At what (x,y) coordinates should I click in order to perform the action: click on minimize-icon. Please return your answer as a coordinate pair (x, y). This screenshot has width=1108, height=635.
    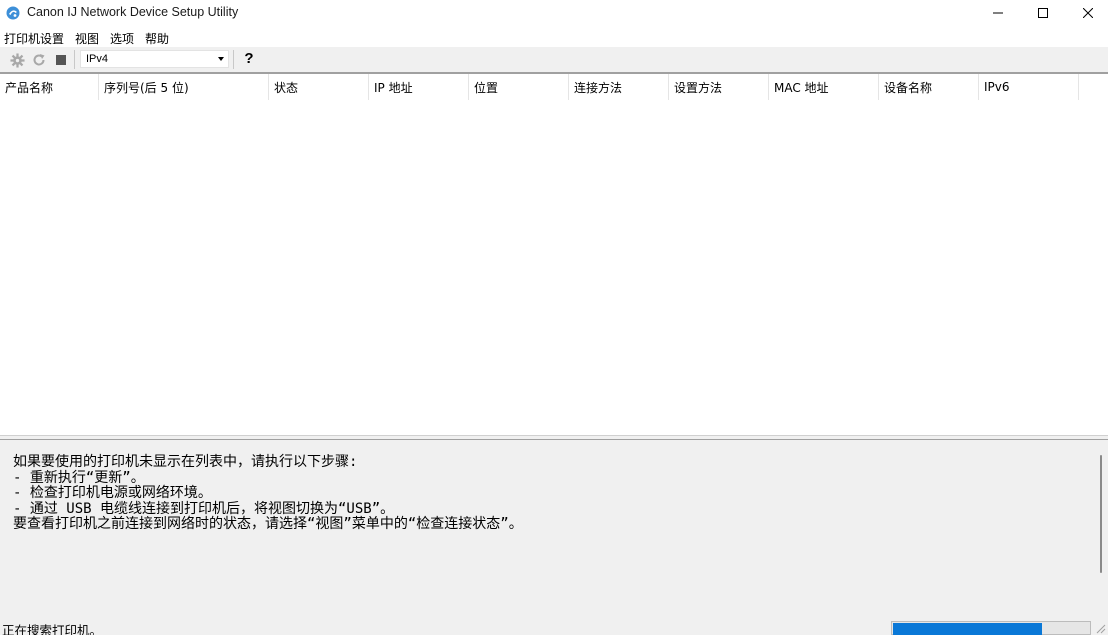
    Looking at the image, I should click on (998, 13).